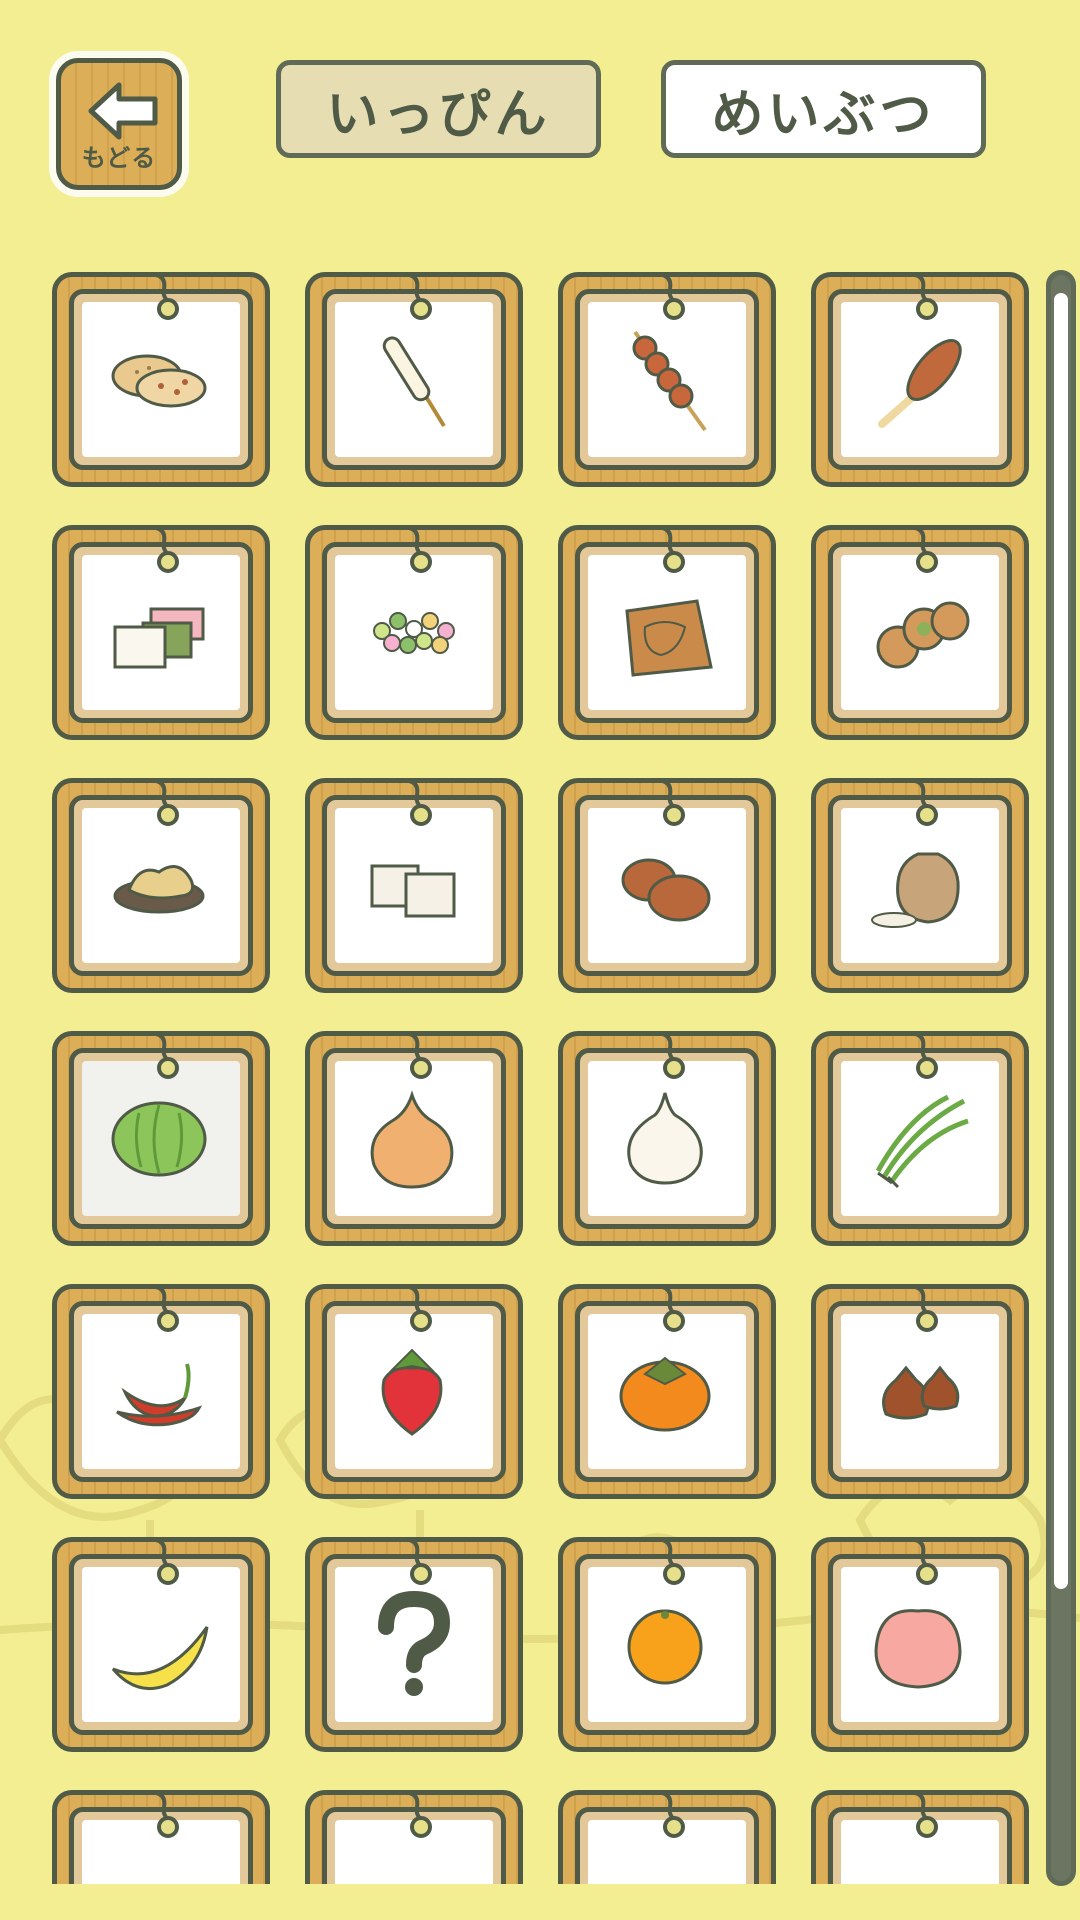  I want to click on scrollbar, so click(1061, 1078).